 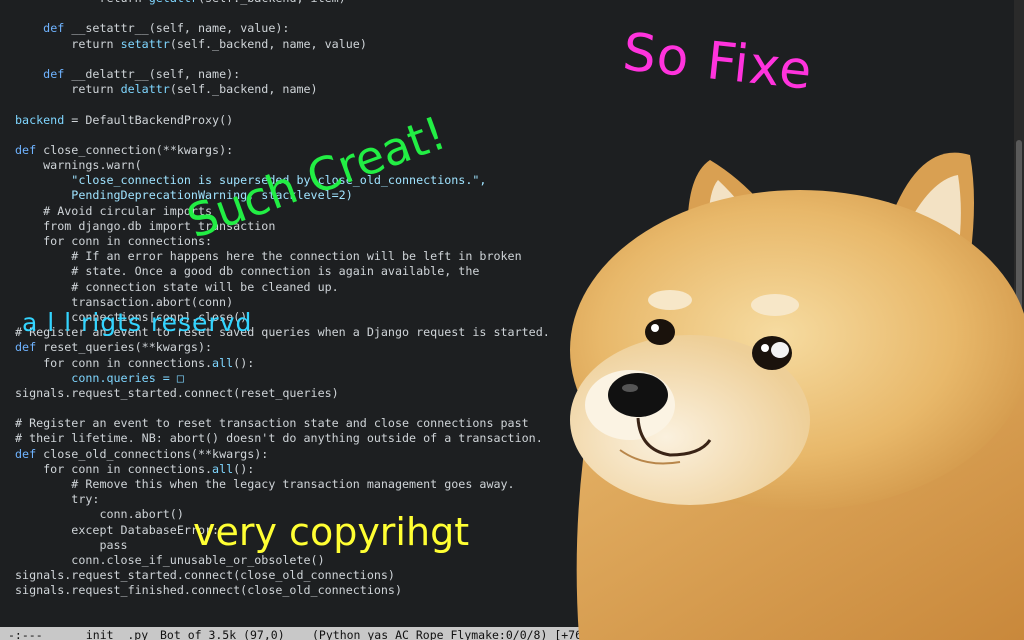 I want to click on code-token: # connection state will be cleaned up., so click(x=177, y=286).